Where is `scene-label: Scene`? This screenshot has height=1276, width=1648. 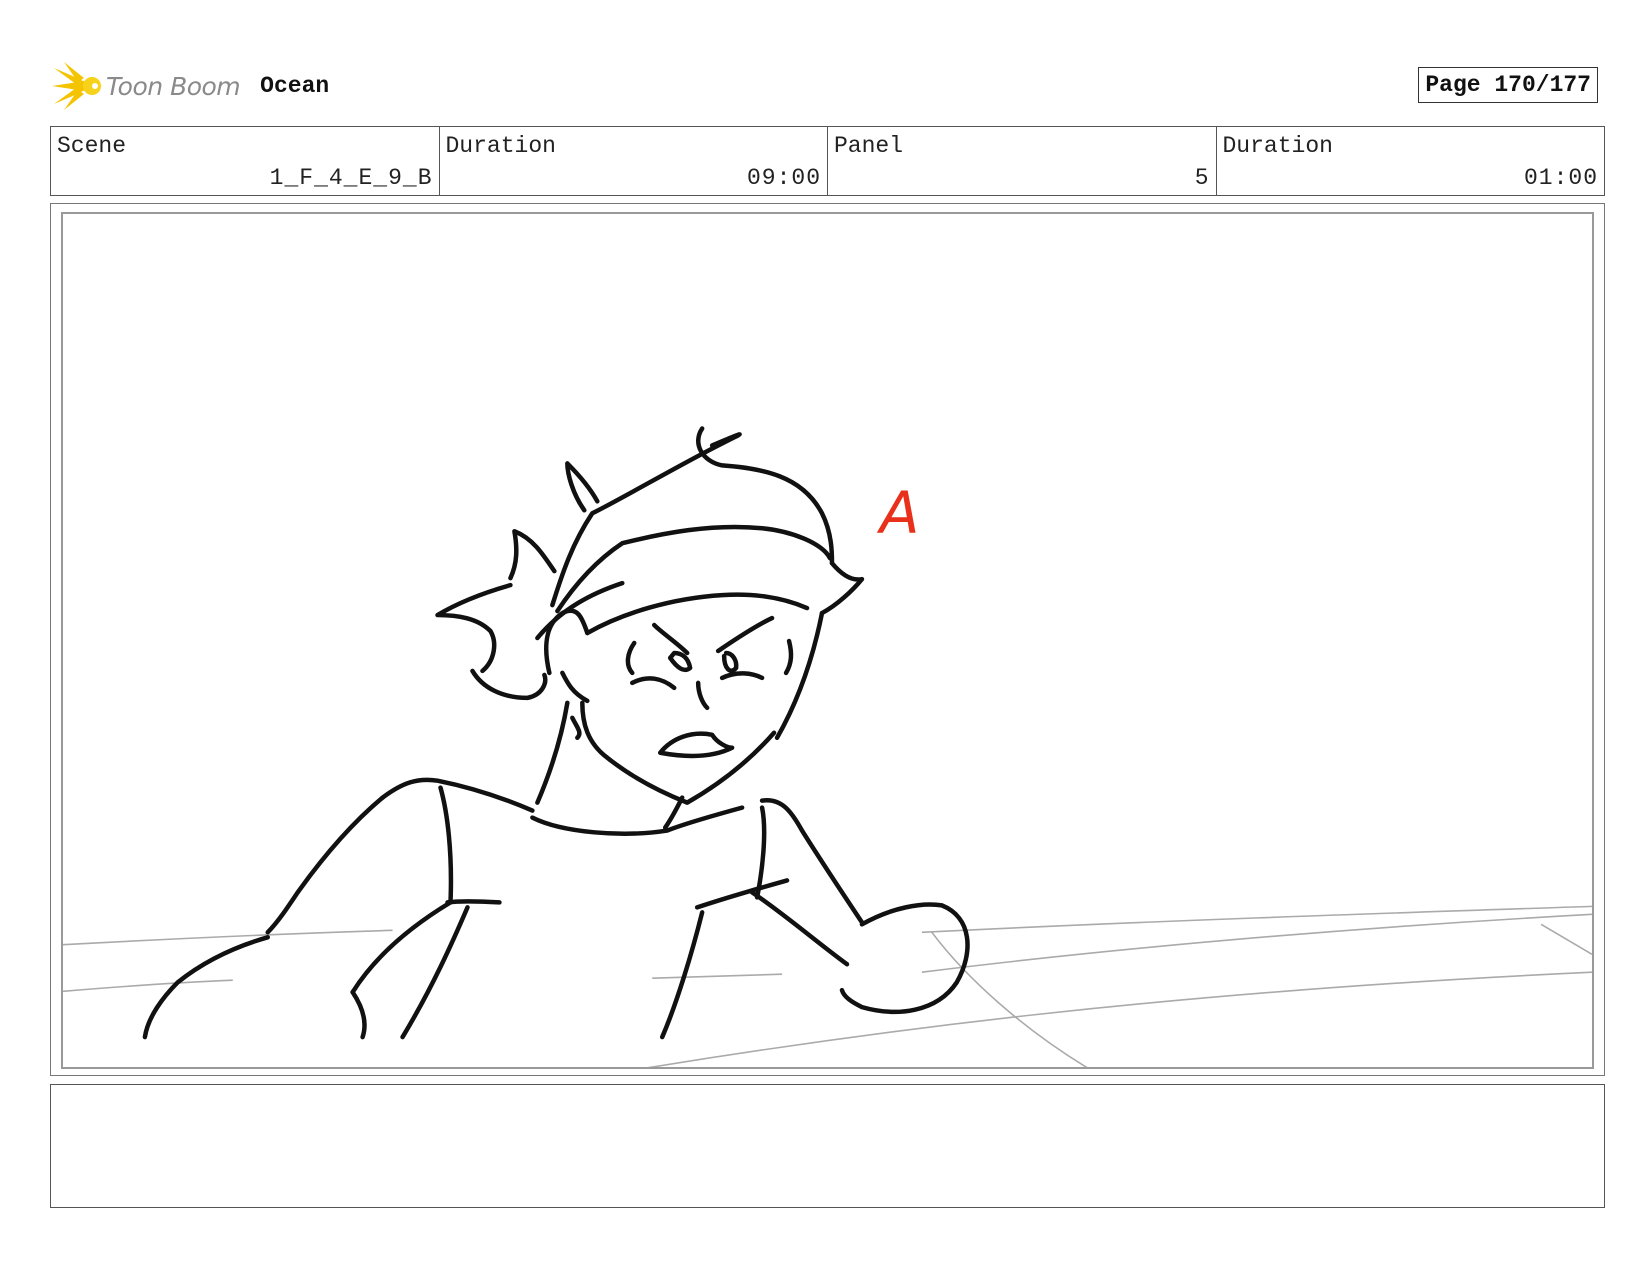
scene-label: Scene is located at coordinates (92, 146).